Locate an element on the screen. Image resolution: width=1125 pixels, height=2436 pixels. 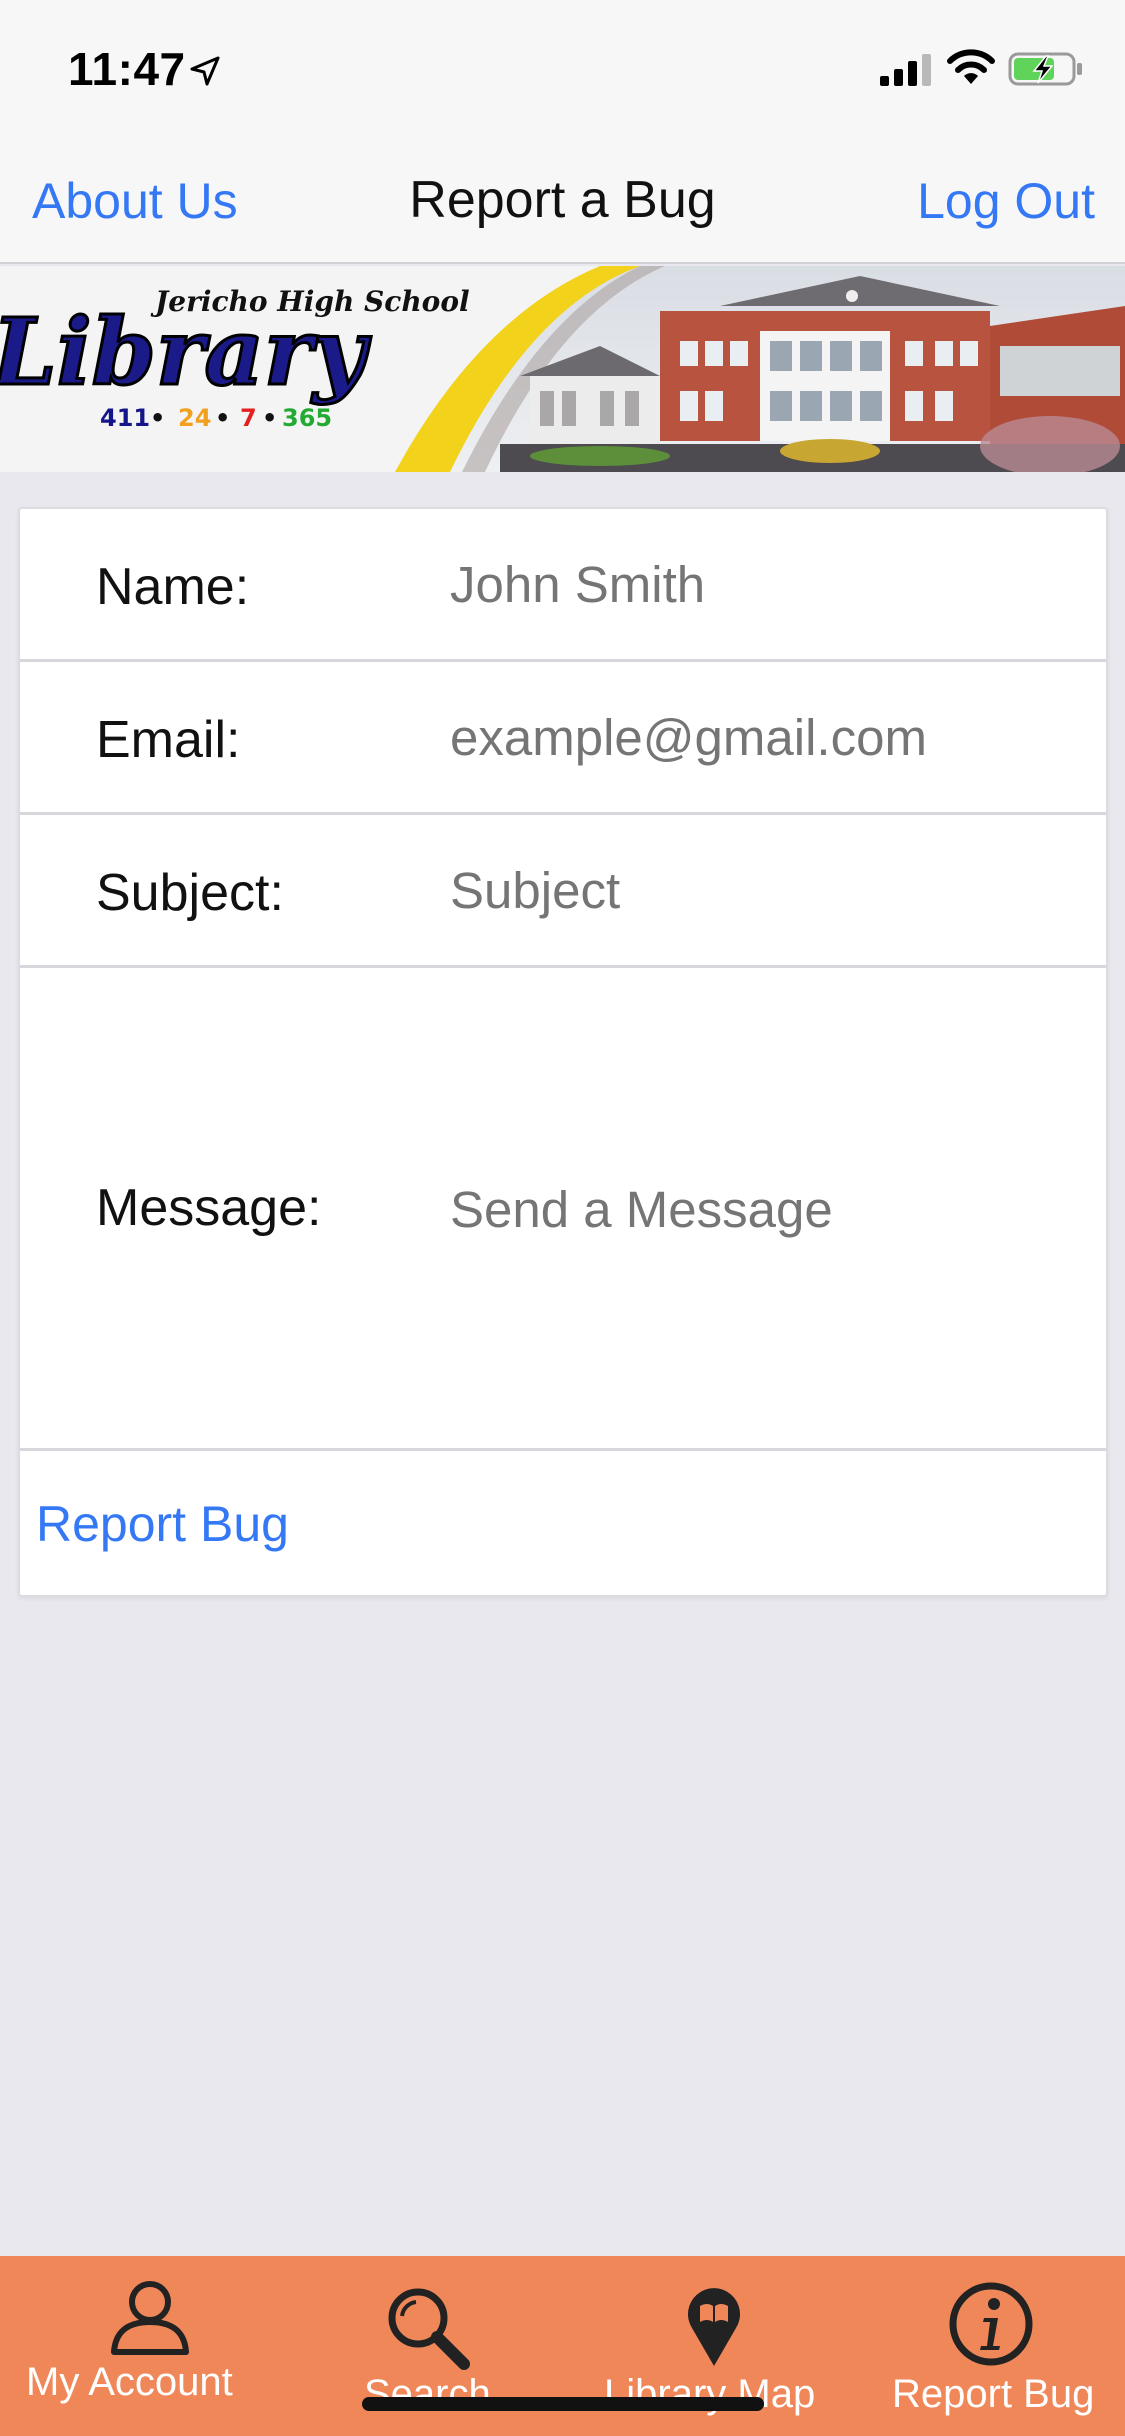
banner-hours-1: 411 is located at coordinates (125, 418).